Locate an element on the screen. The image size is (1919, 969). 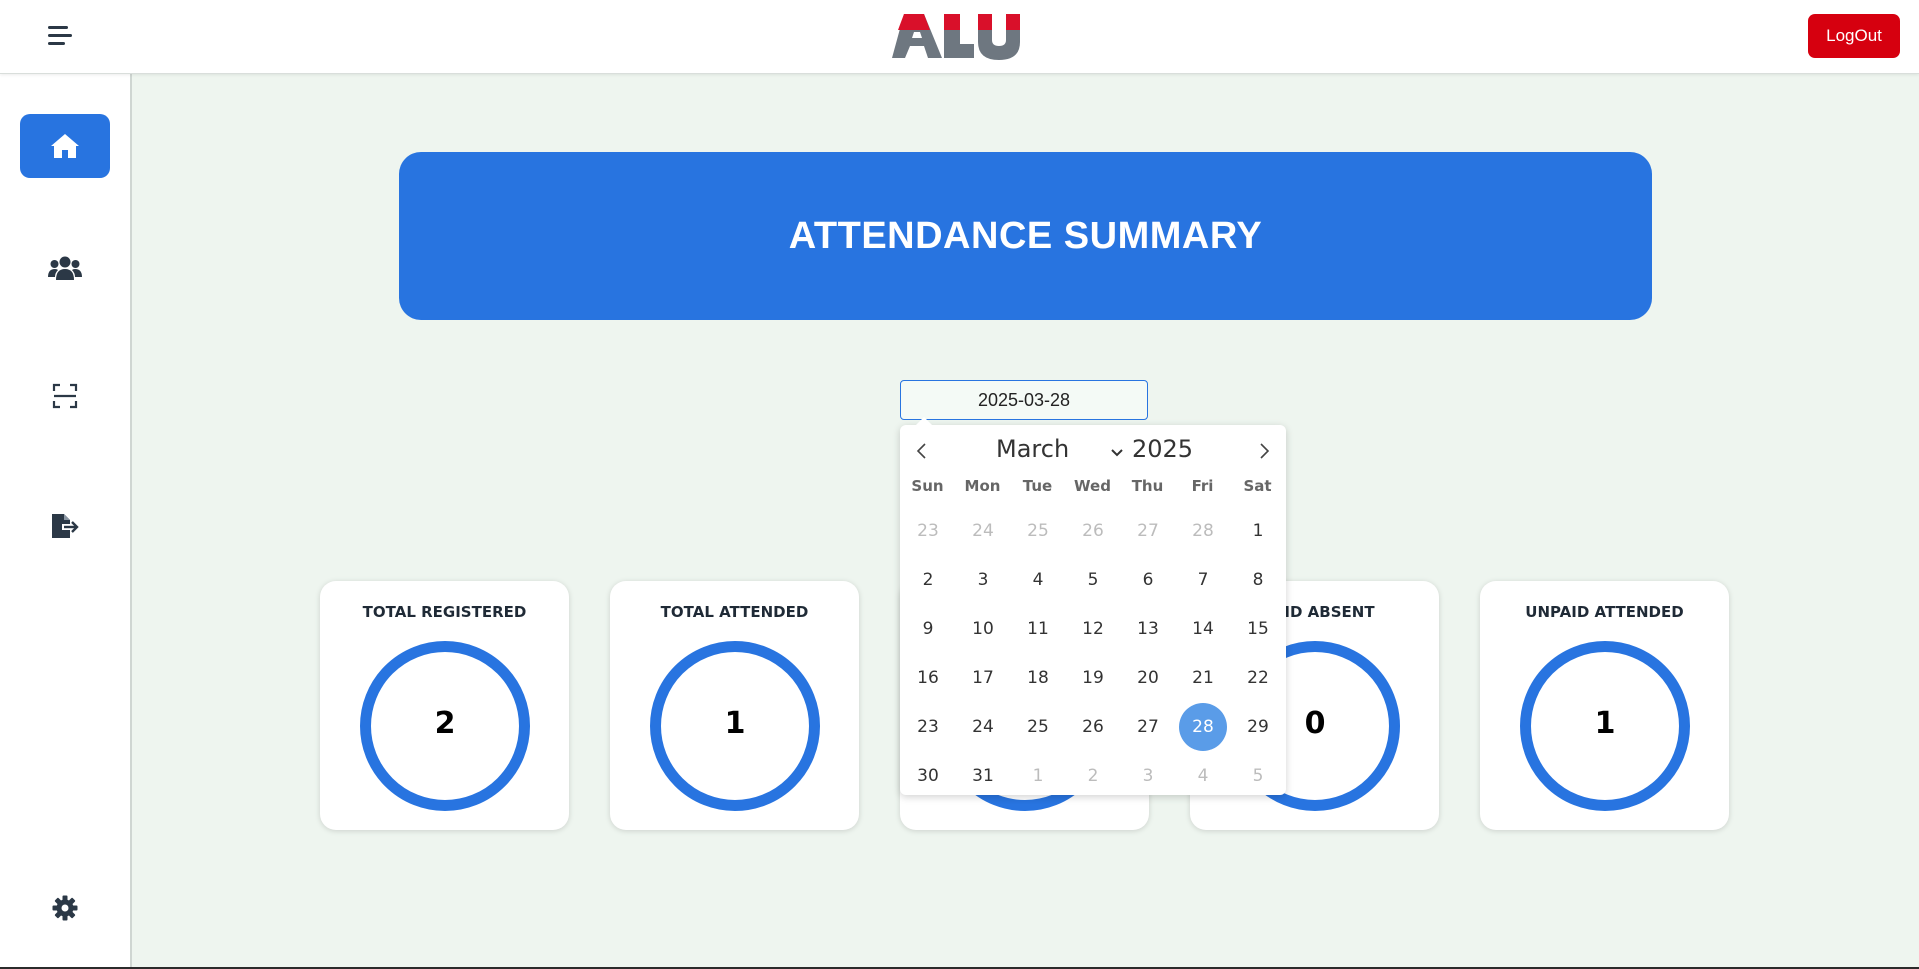
stat-card-unpaid-attended: UNPAID ATTENDED 1 is located at coordinates (1604, 705).